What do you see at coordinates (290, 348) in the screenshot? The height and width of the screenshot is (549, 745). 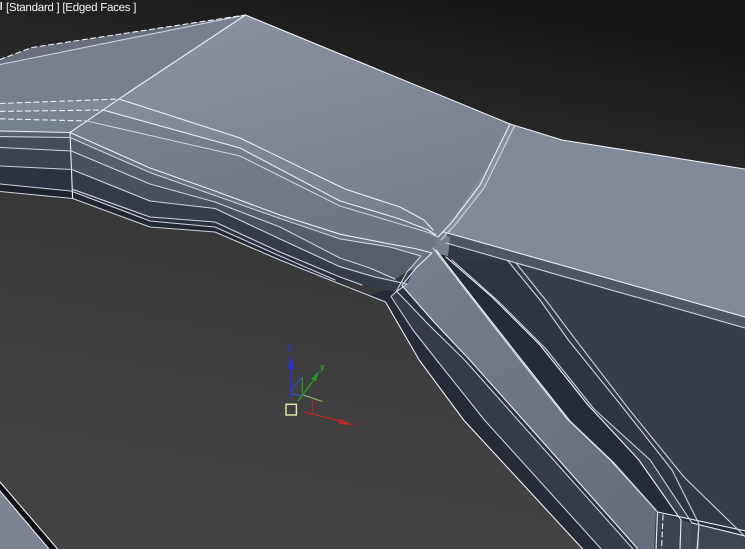 I see `svg-text: Z` at bounding box center [290, 348].